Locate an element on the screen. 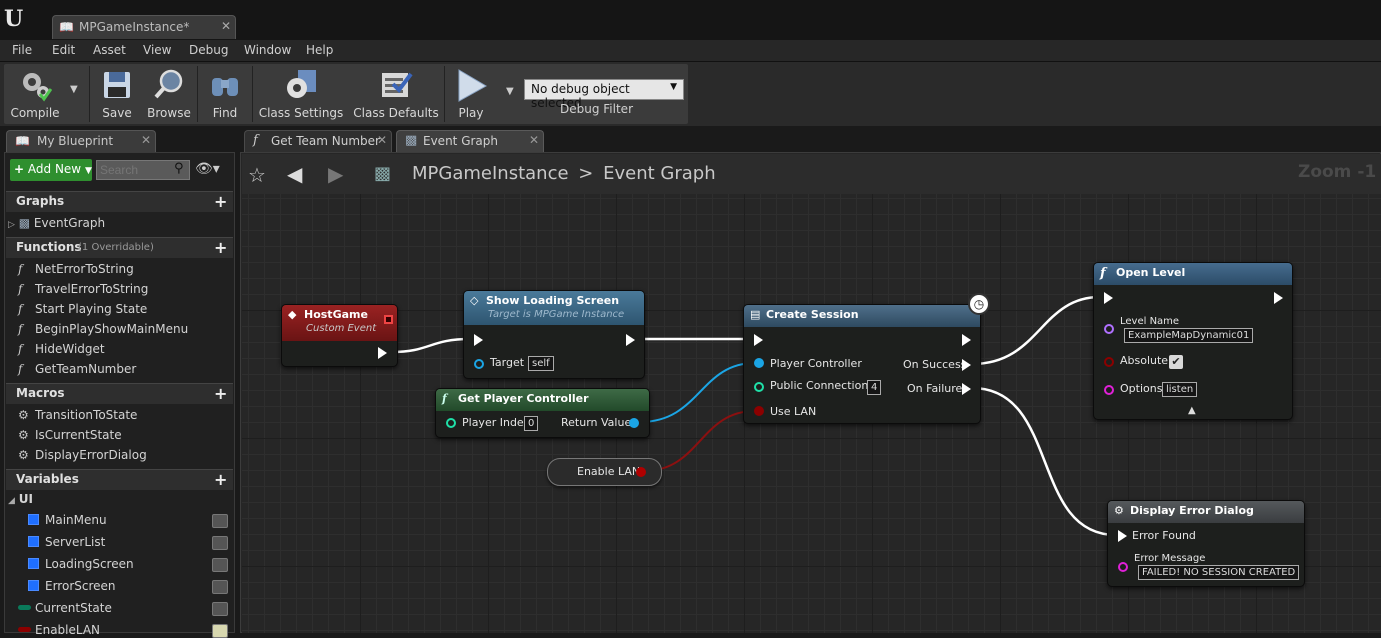 This screenshot has height=638, width=1381. node-title: Open Level is located at coordinates (1151, 272).